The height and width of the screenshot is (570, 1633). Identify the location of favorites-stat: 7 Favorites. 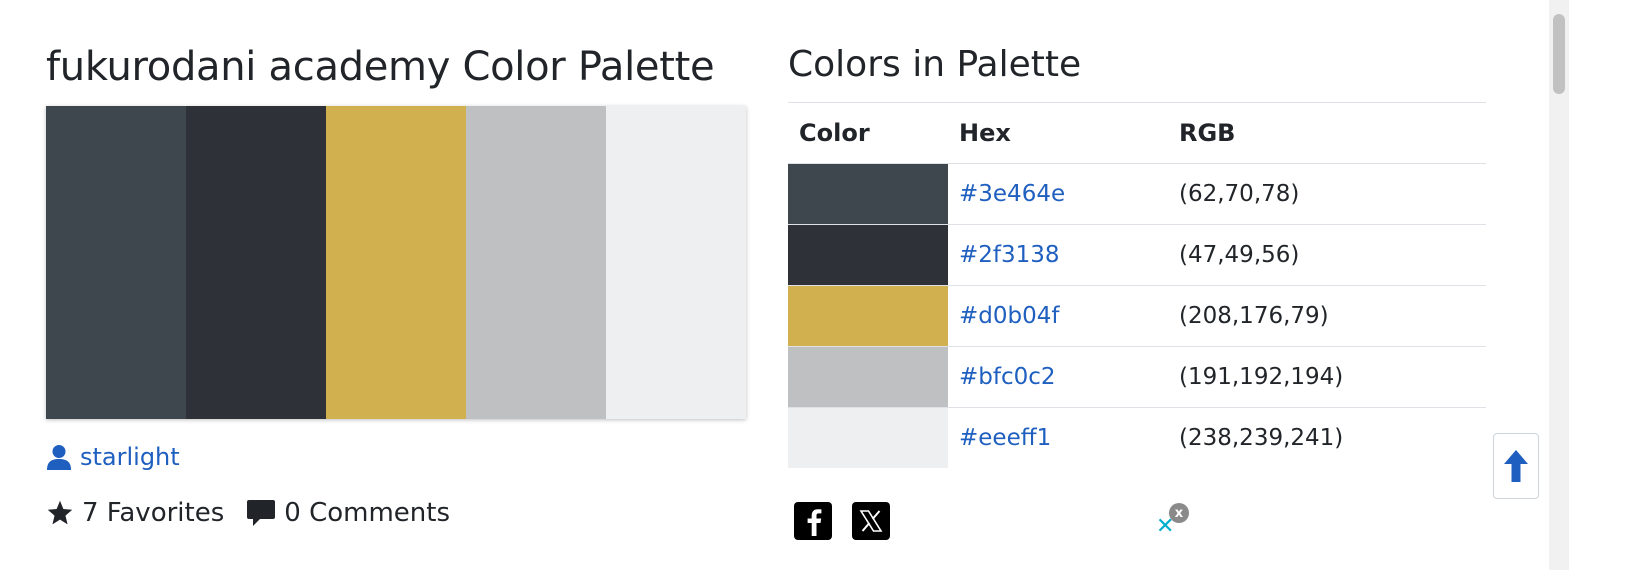
(135, 513).